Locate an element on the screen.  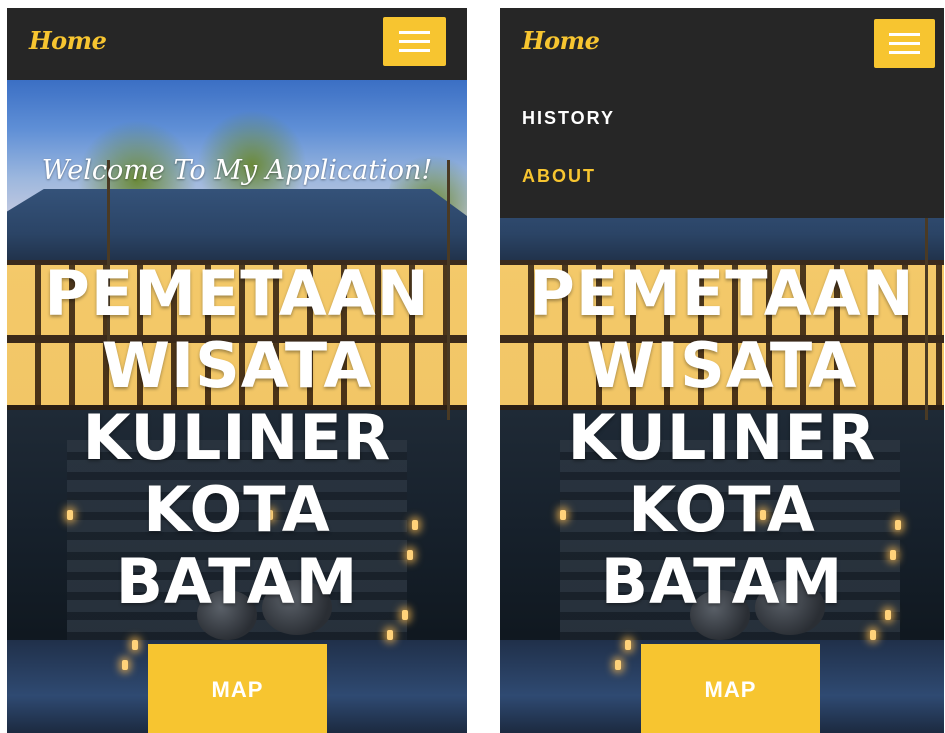
menu-item-history: HISTORY is located at coordinates (568, 118).